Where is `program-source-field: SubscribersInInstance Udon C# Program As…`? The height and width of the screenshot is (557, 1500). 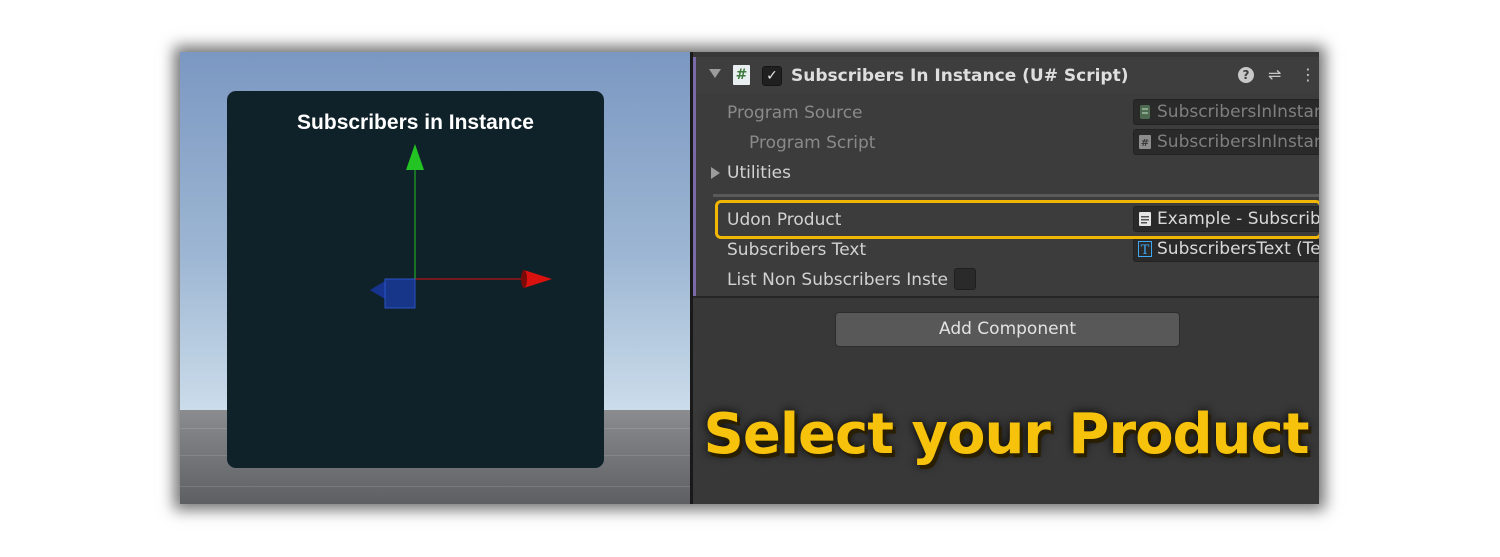
program-source-field: SubscribersInInstance Udon C# Program As… is located at coordinates (1226, 112).